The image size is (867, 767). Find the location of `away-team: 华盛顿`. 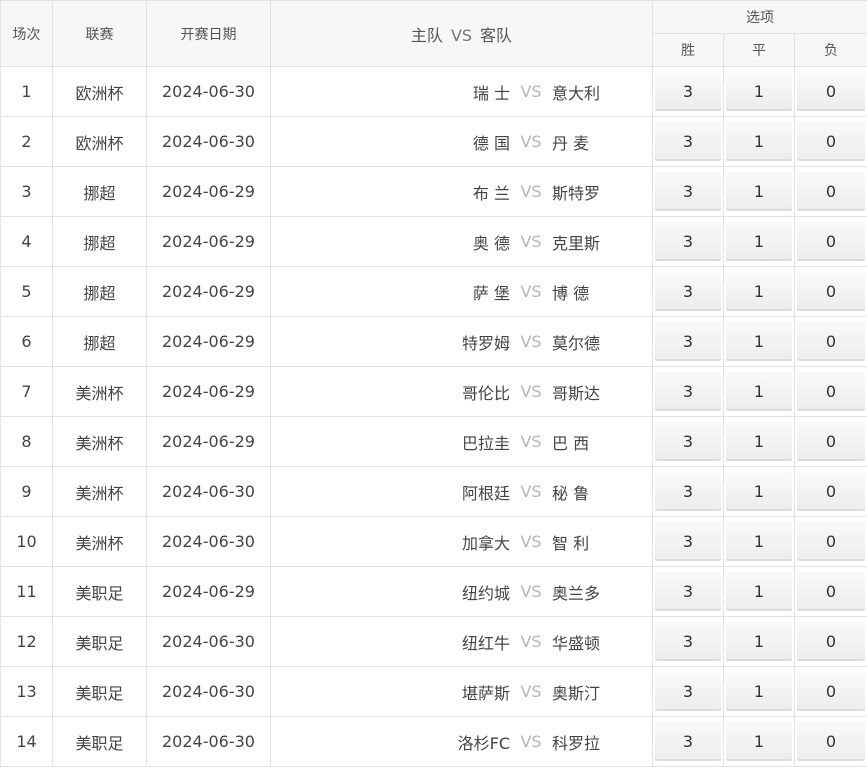

away-team: 华盛顿 is located at coordinates (602, 642).